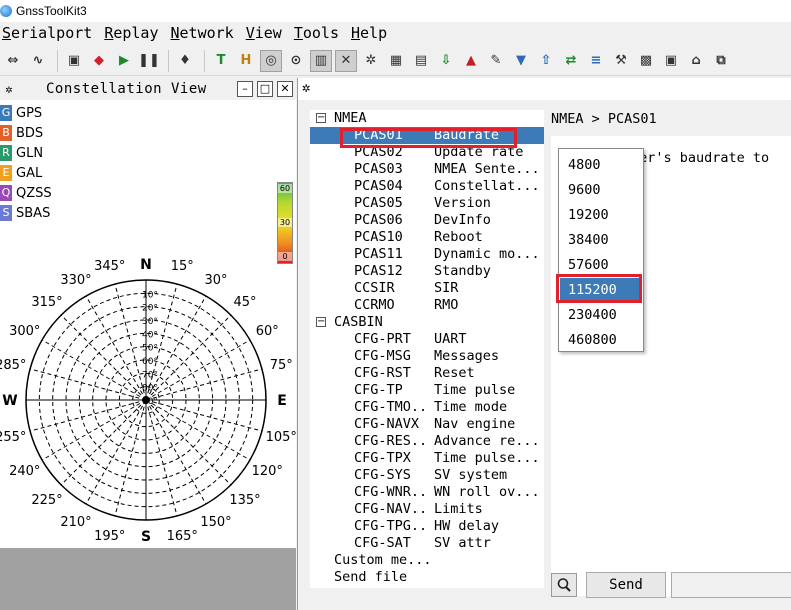  Describe the element at coordinates (281, 437) in the screenshot. I see `azimuth-label: 105°` at that location.